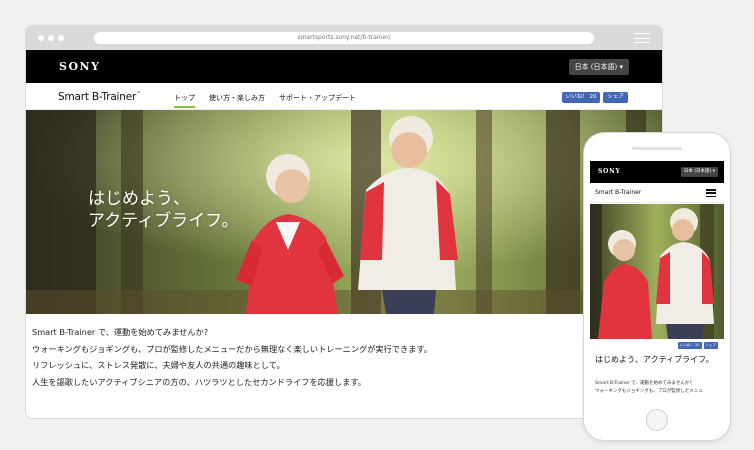  What do you see at coordinates (618, 192) in the screenshot?
I see `phone-site-brand: Smart B-Trainer` at bounding box center [618, 192].